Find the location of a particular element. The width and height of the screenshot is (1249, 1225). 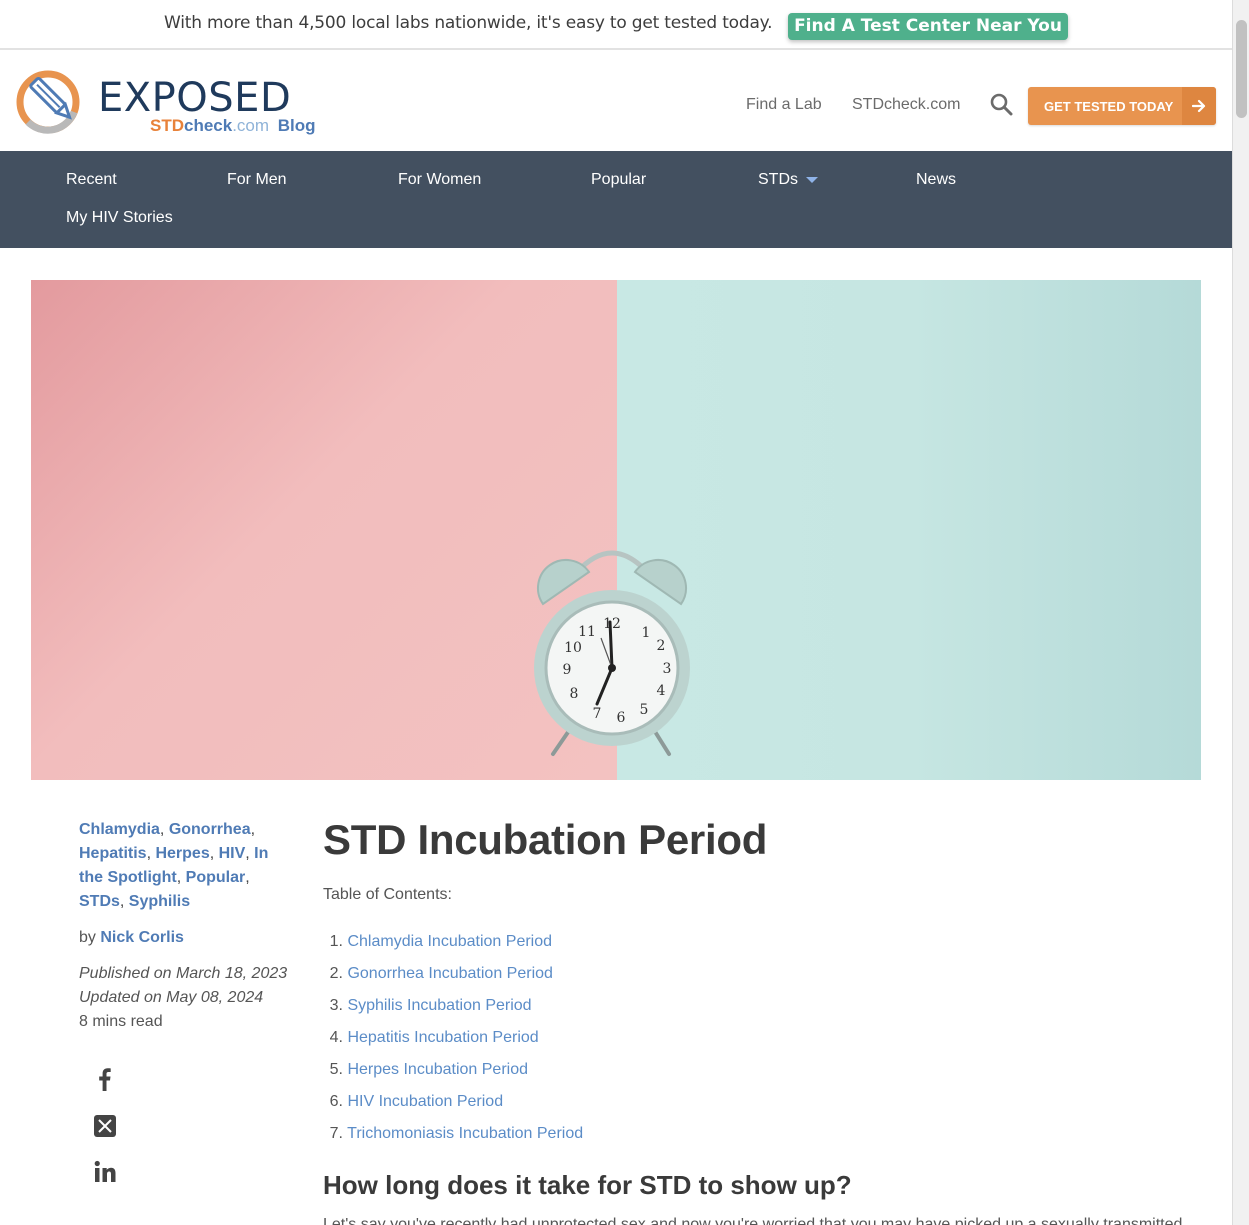

toc-item: 2. Gonorrhea Incubation Period is located at coordinates (763, 974).